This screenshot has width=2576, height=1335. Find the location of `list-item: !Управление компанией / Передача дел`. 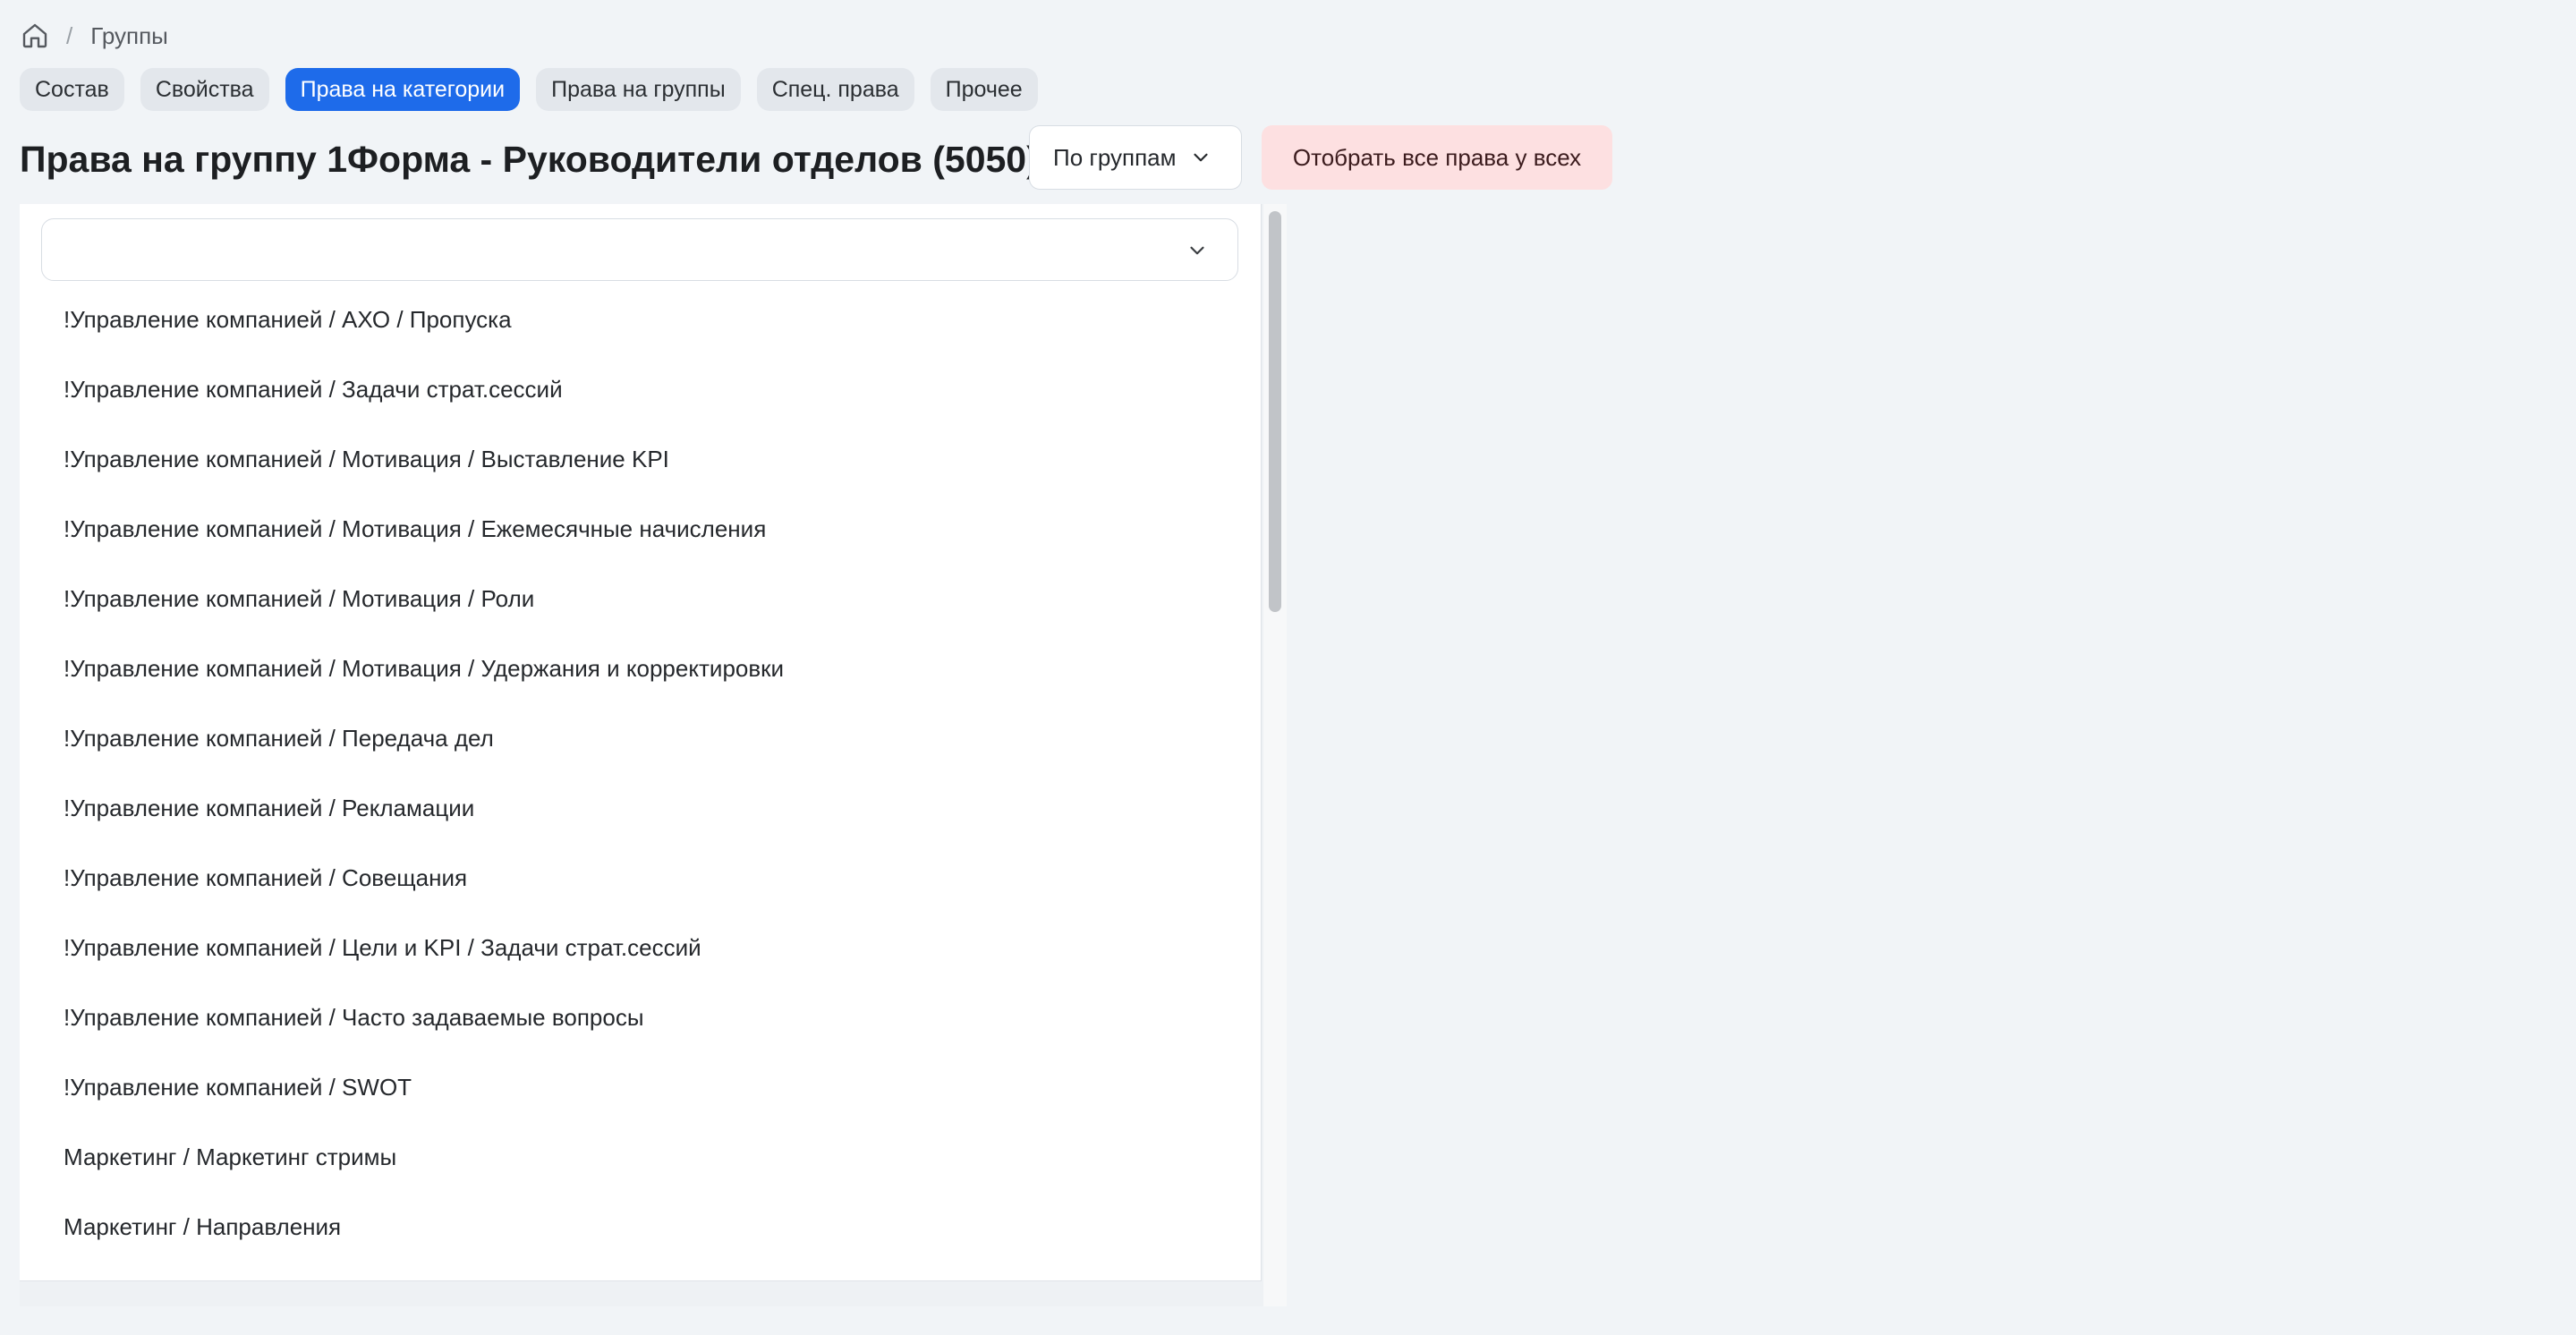

list-item: !Управление компанией / Передача дел is located at coordinates (640, 738).